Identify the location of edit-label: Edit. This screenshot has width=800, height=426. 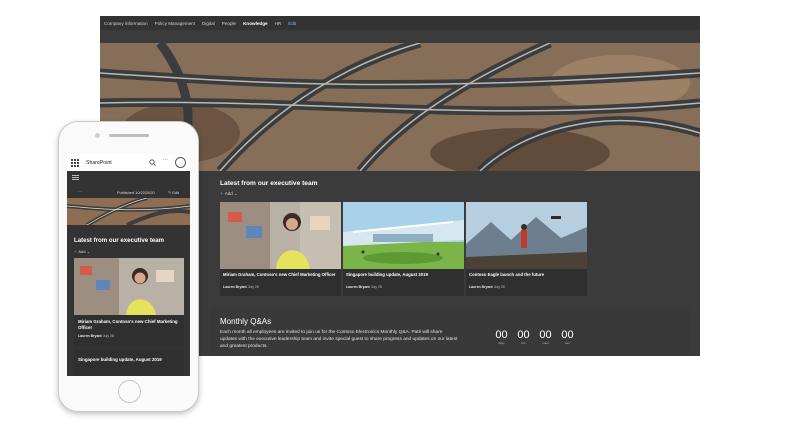
(175, 192).